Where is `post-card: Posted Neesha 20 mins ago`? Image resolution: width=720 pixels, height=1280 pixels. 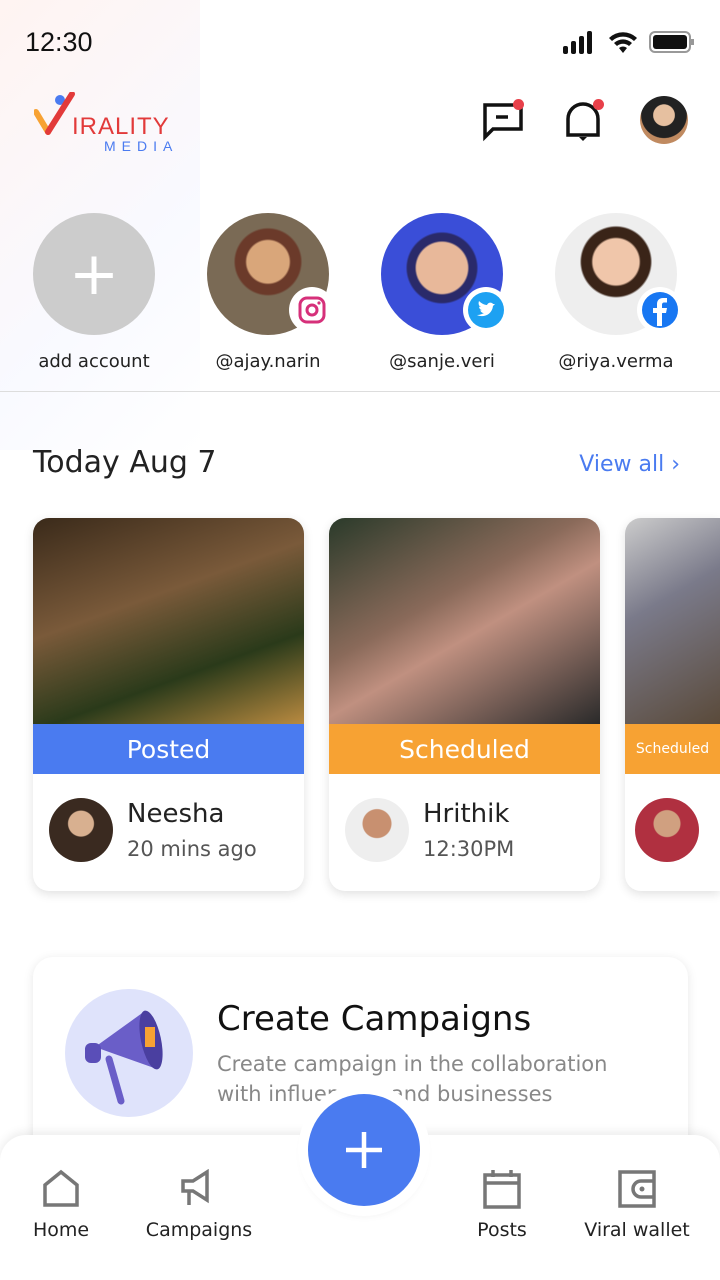 post-card: Posted Neesha 20 mins ago is located at coordinates (168, 704).